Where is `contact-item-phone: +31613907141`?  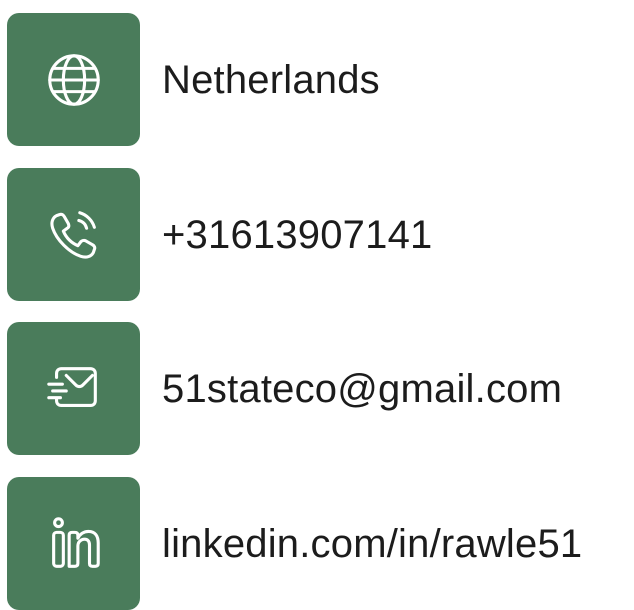 contact-item-phone: +31613907141 is located at coordinates (219, 234).